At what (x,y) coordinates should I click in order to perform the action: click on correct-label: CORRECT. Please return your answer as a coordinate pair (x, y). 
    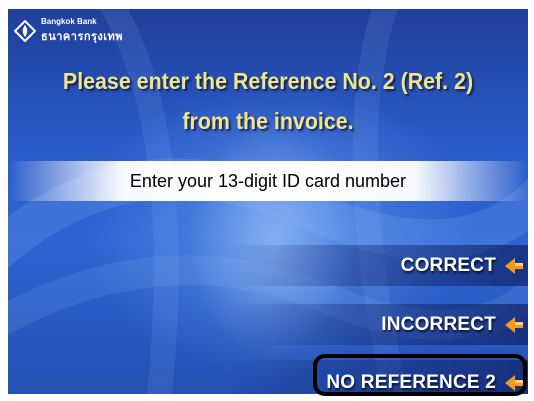
    Looking at the image, I should click on (448, 265).